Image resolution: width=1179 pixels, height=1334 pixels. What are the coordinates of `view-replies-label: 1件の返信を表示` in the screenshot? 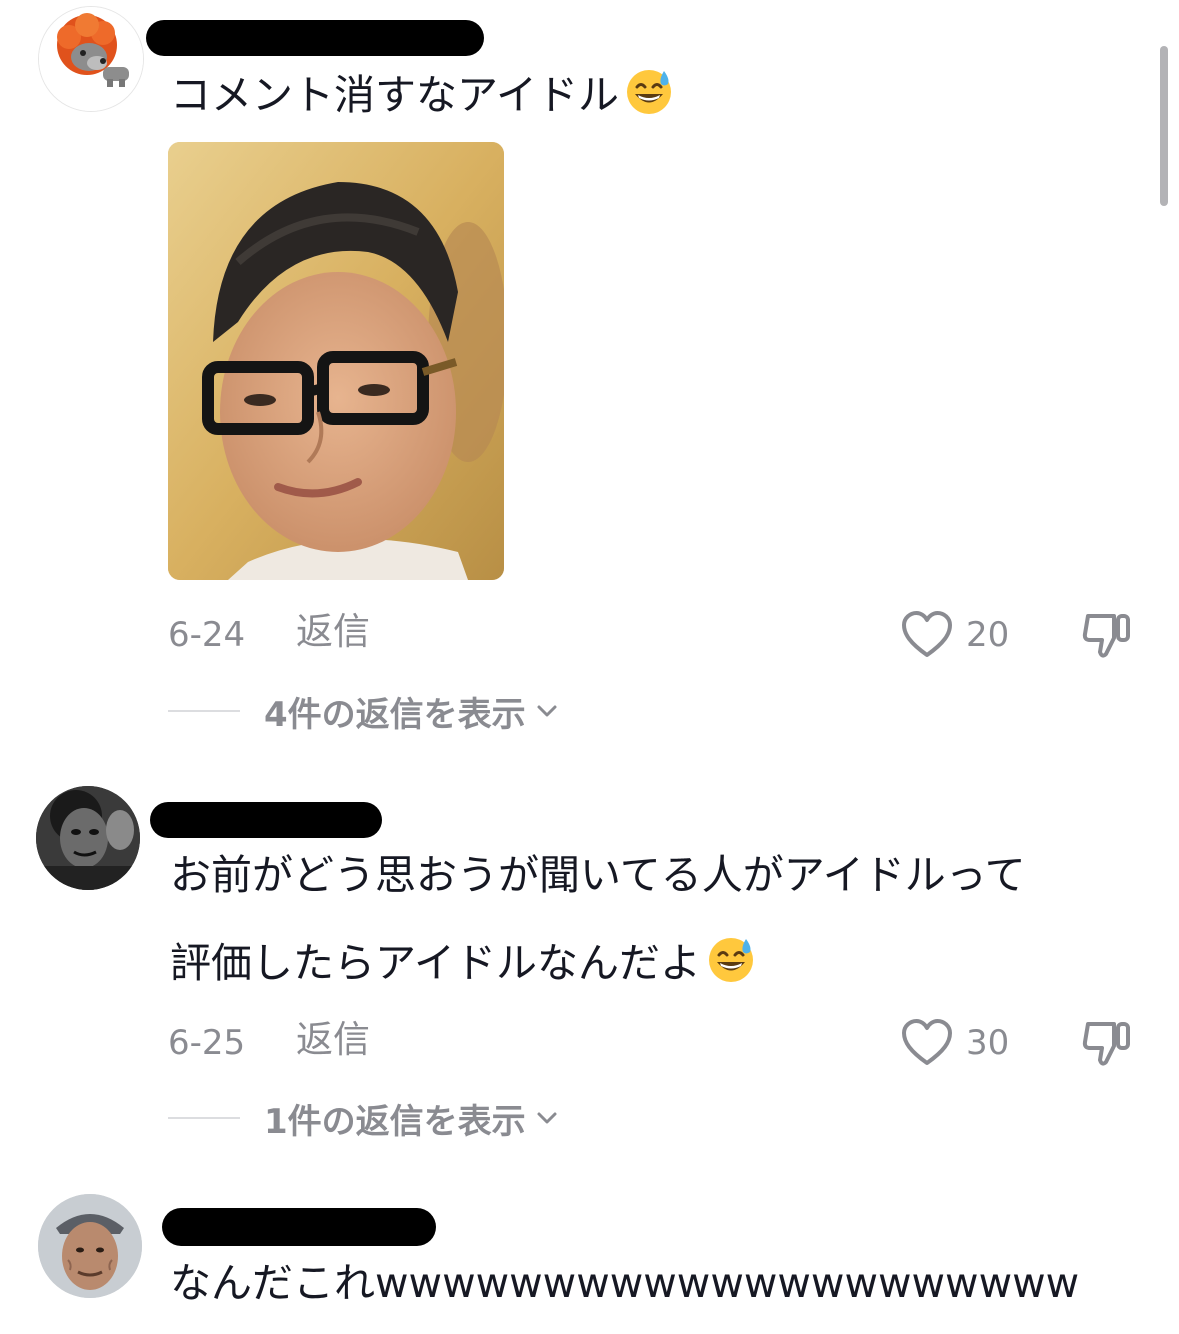 It's located at (395, 1121).